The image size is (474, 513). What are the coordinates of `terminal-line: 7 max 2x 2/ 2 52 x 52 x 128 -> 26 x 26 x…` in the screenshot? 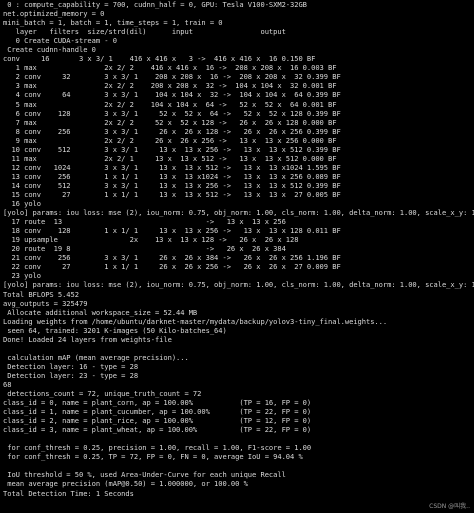 It's located at (170, 122).